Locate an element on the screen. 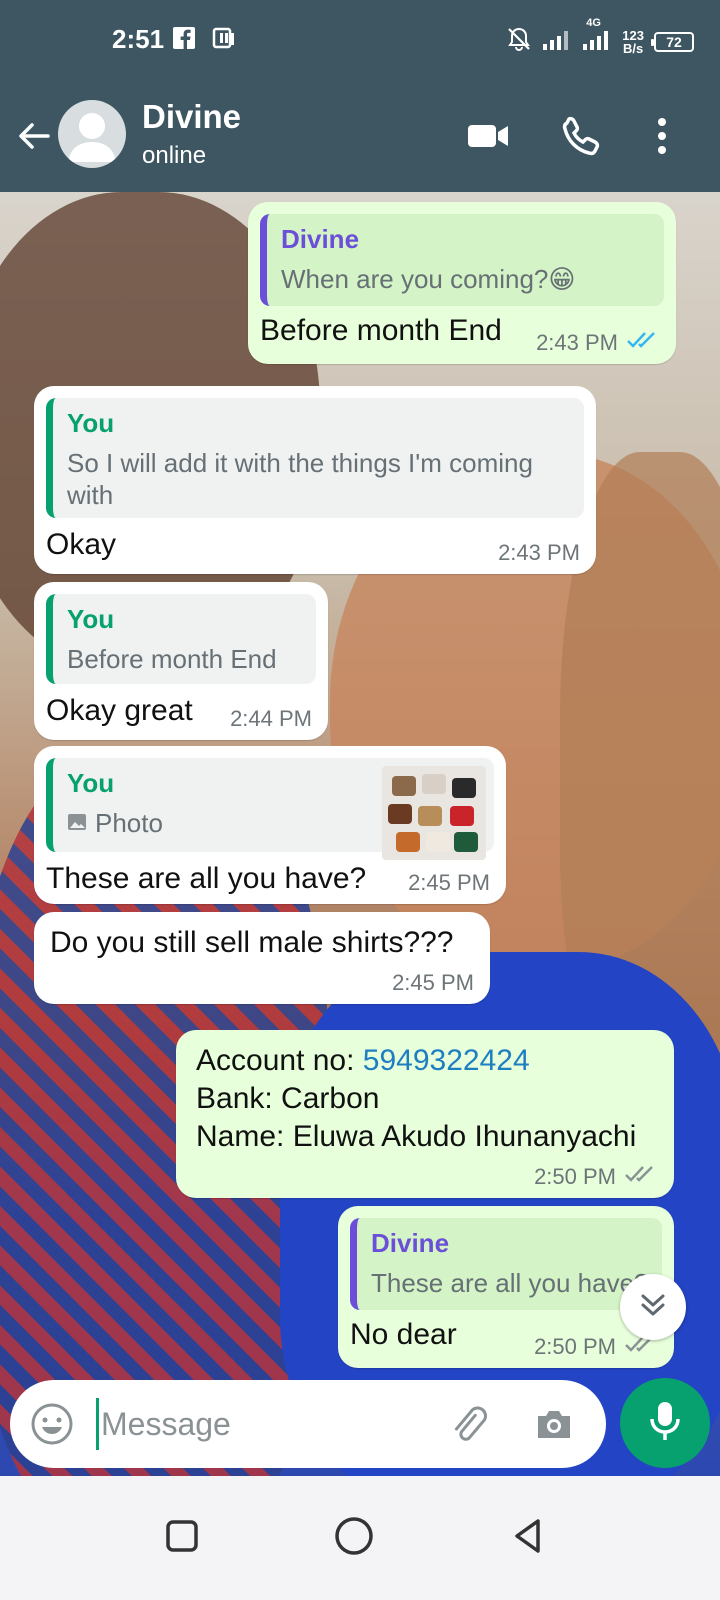 This screenshot has width=720, height=1600. message-input is located at coordinates (261, 1424).